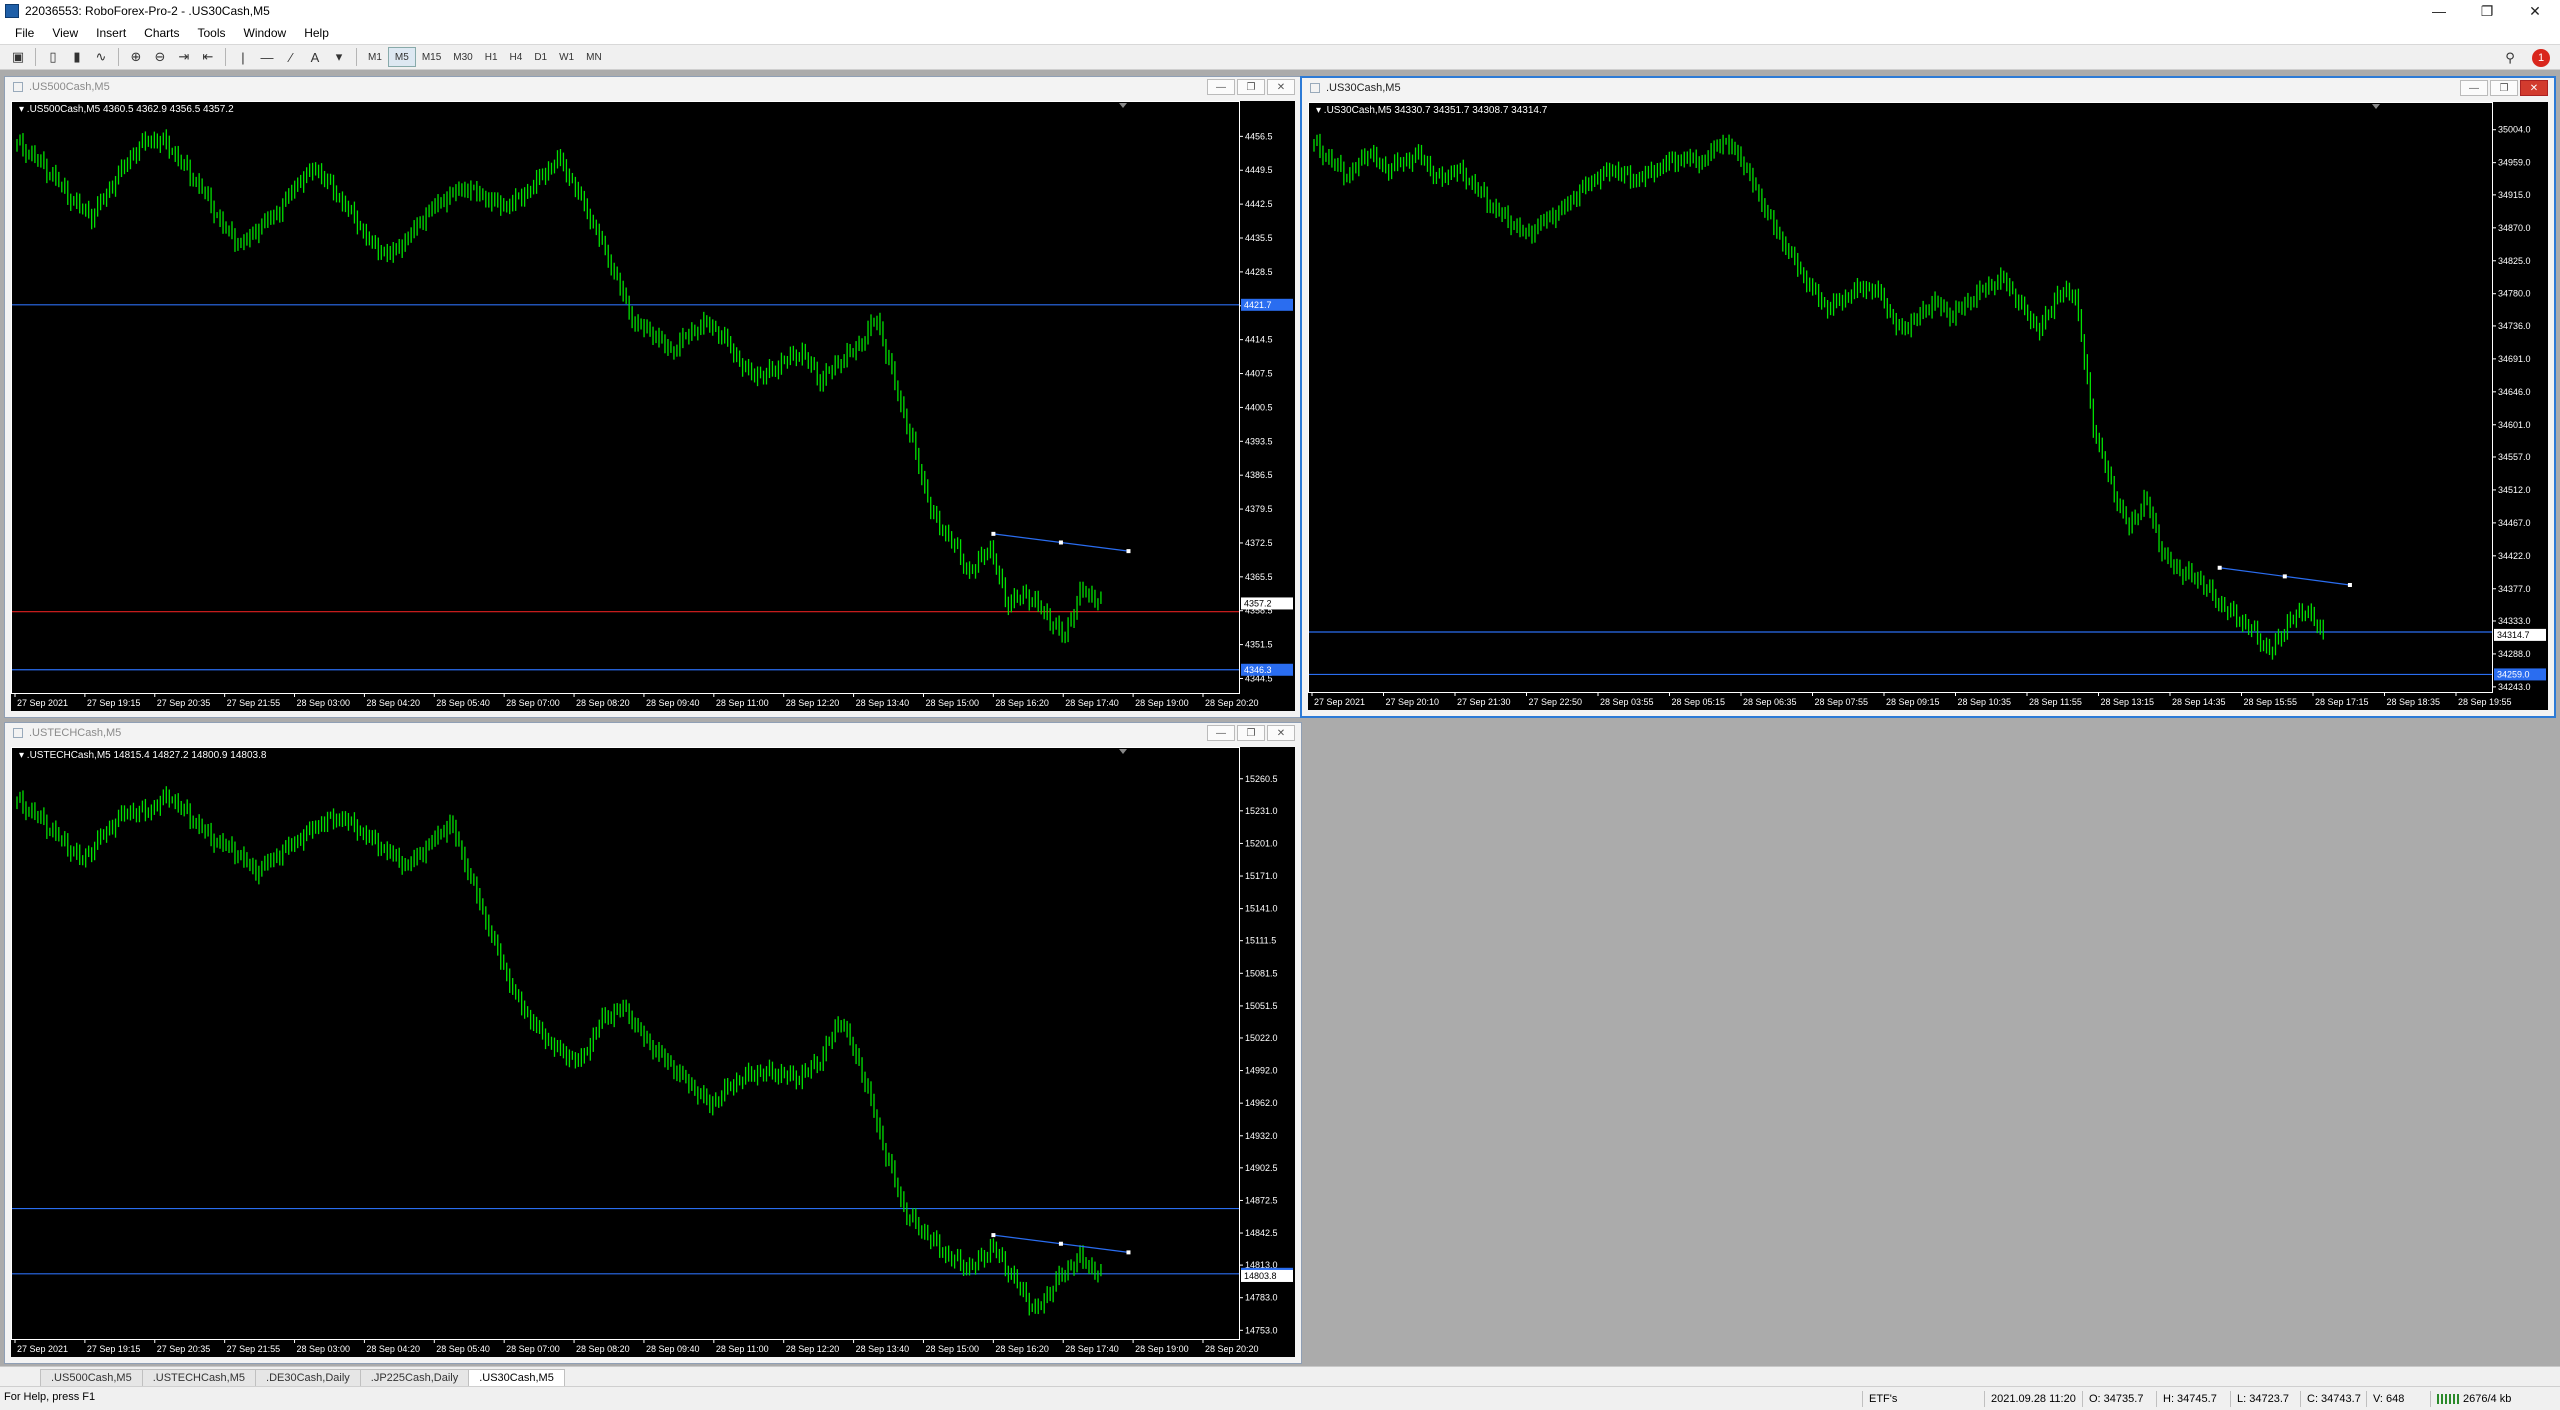 The image size is (2560, 1410). Describe the element at coordinates (401, 57) in the screenshot. I see `tf-m5: M5` at that location.